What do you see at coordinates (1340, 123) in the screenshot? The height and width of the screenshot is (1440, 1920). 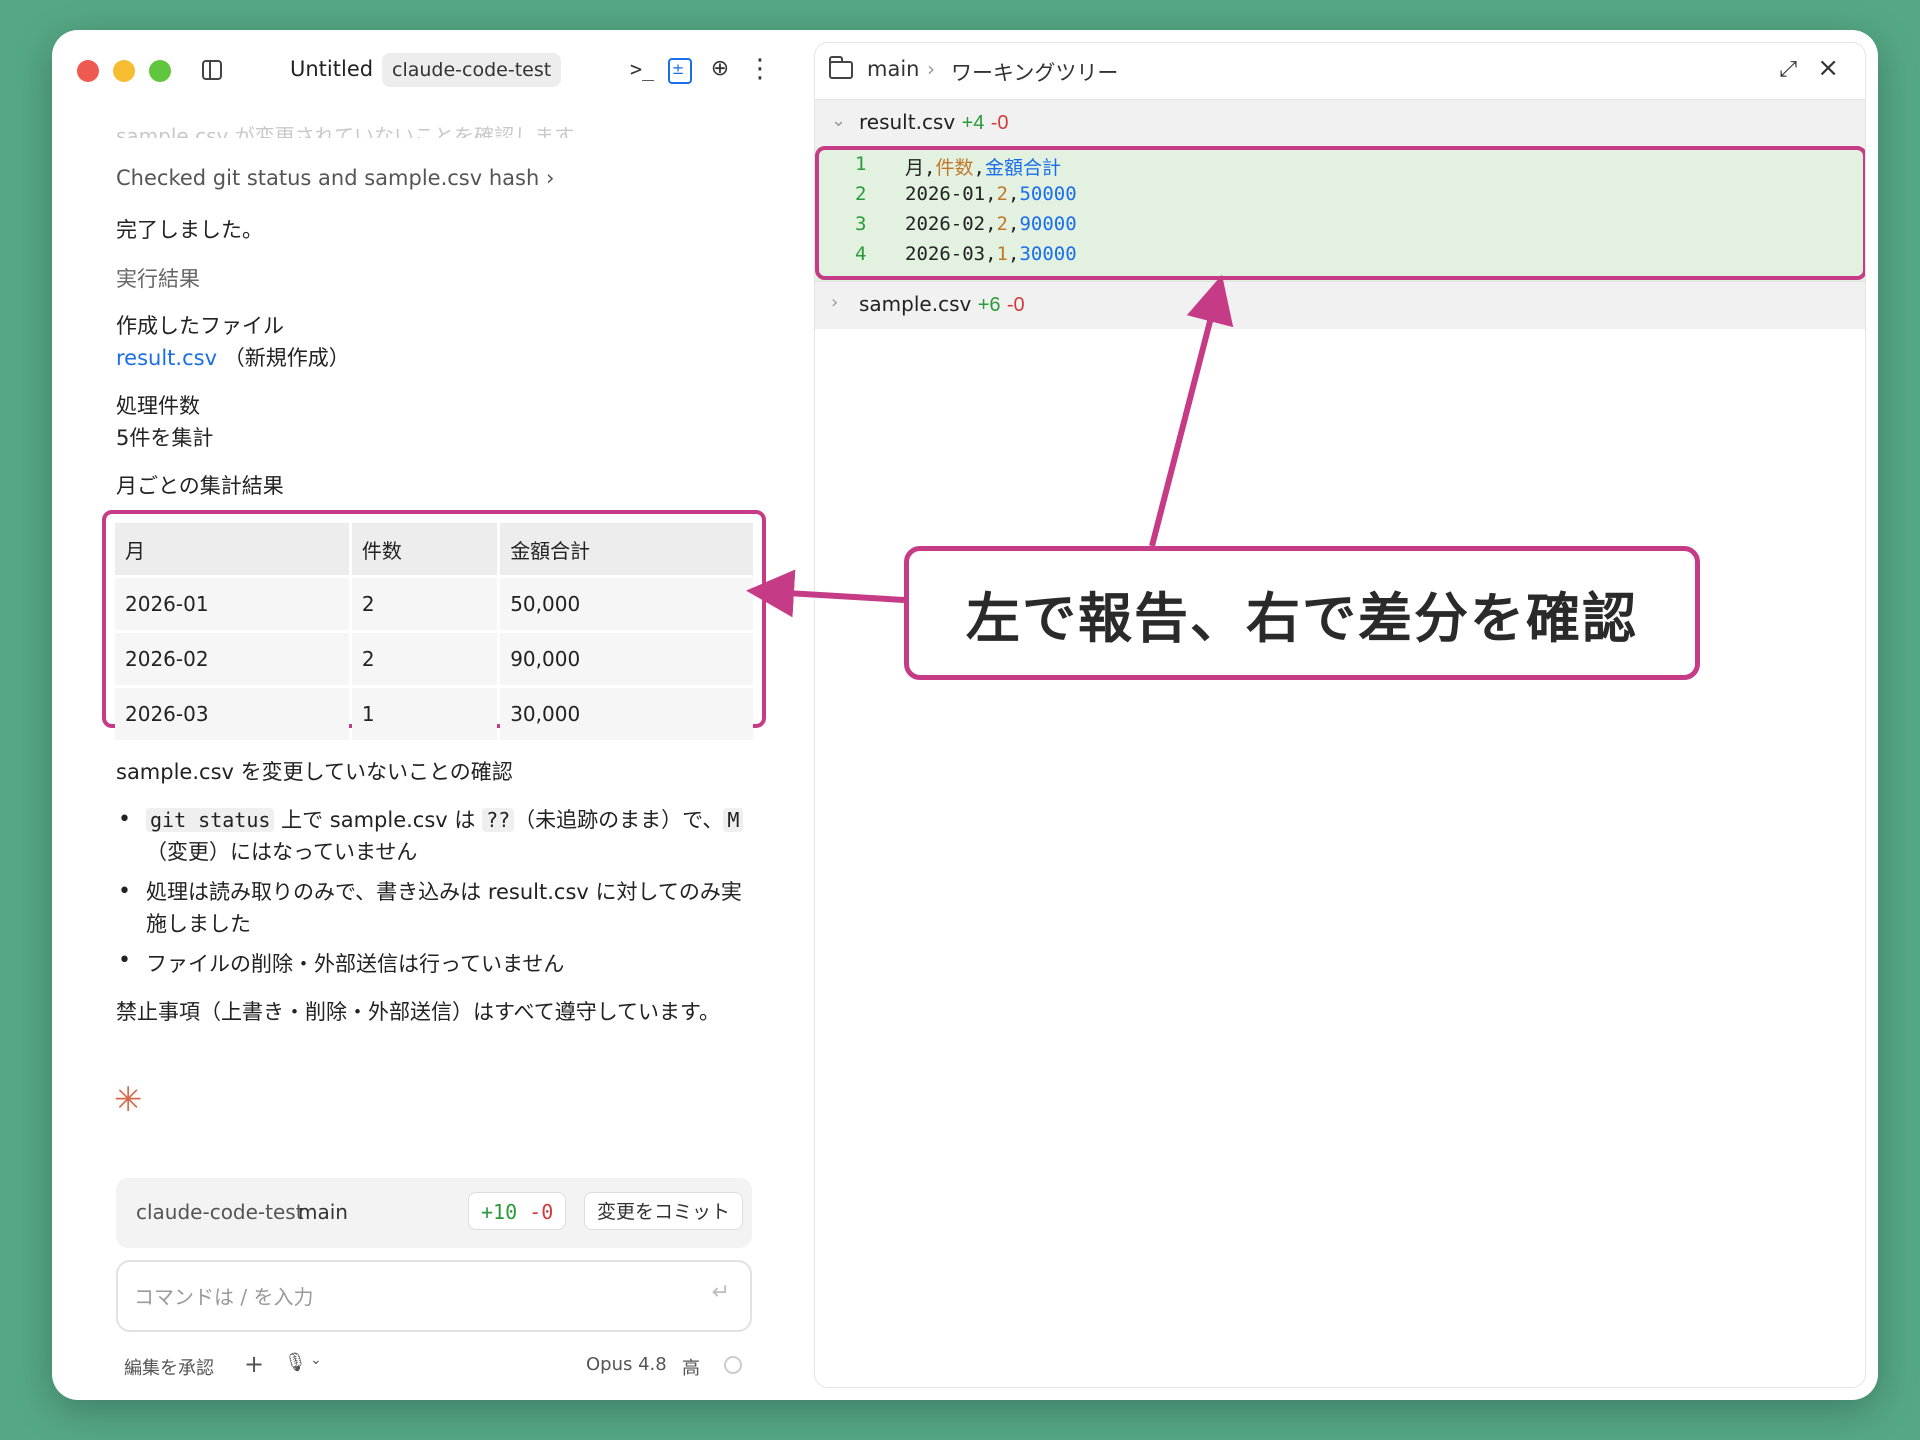 I see `file-row-result-csv: ⌄ result.csv +4 -0` at bounding box center [1340, 123].